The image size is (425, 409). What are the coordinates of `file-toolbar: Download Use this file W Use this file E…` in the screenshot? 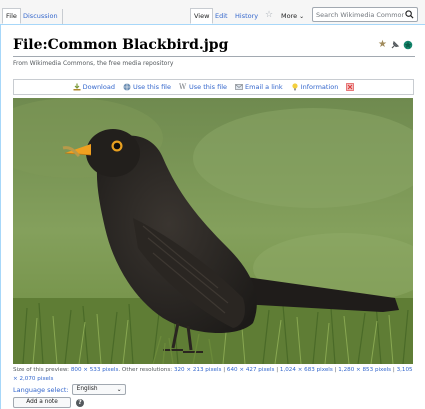 It's located at (213, 87).